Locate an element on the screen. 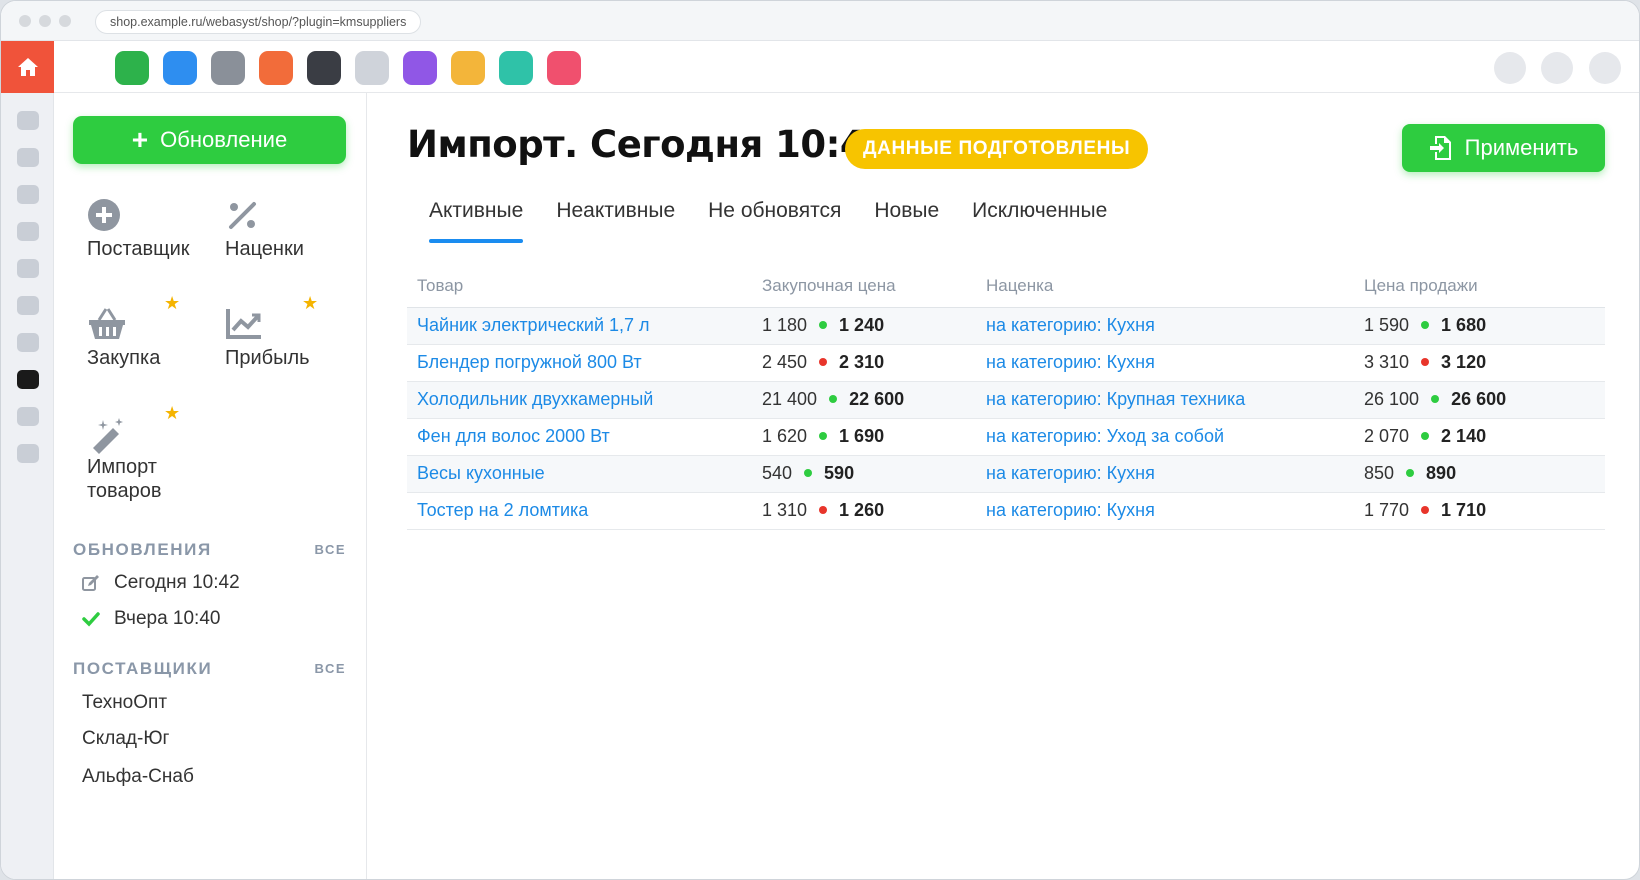 Image resolution: width=1640 pixels, height=880 pixels. update-button: + Обновление is located at coordinates (209, 140).